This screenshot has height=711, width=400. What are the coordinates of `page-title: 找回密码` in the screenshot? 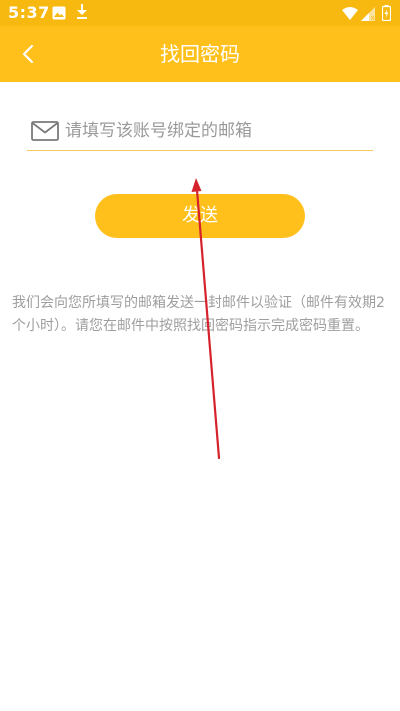 It's located at (200, 54).